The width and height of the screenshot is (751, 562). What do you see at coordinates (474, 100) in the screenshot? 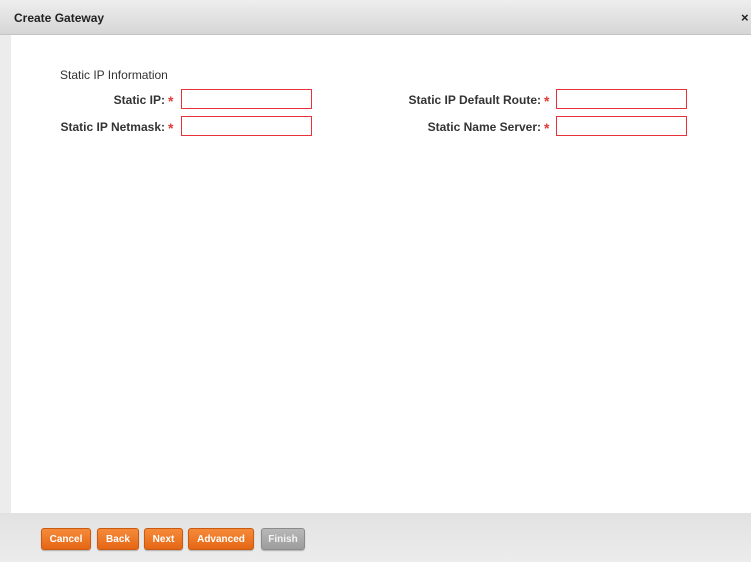
I see `static-ip-default-route-label: Static IP Default Route:` at bounding box center [474, 100].